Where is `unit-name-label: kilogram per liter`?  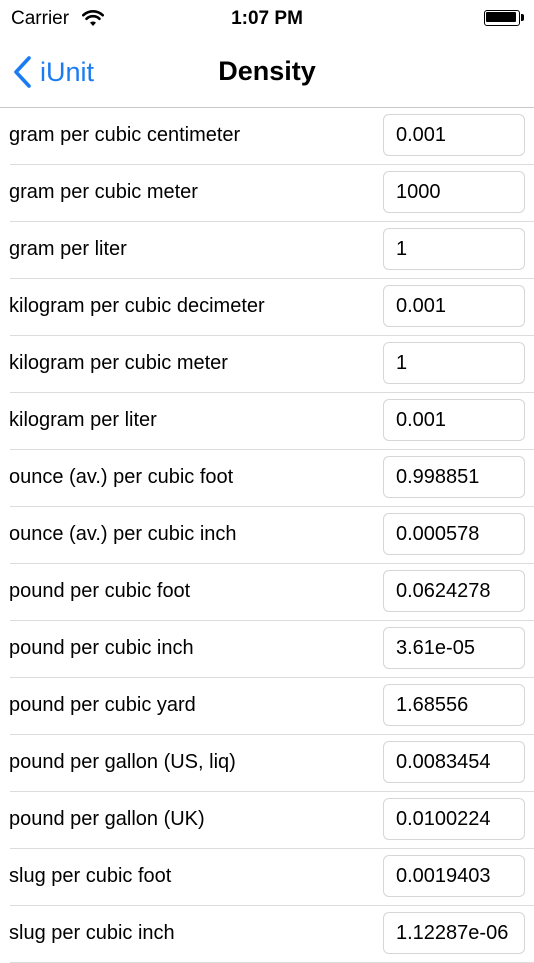 unit-name-label: kilogram per liter is located at coordinates (83, 420).